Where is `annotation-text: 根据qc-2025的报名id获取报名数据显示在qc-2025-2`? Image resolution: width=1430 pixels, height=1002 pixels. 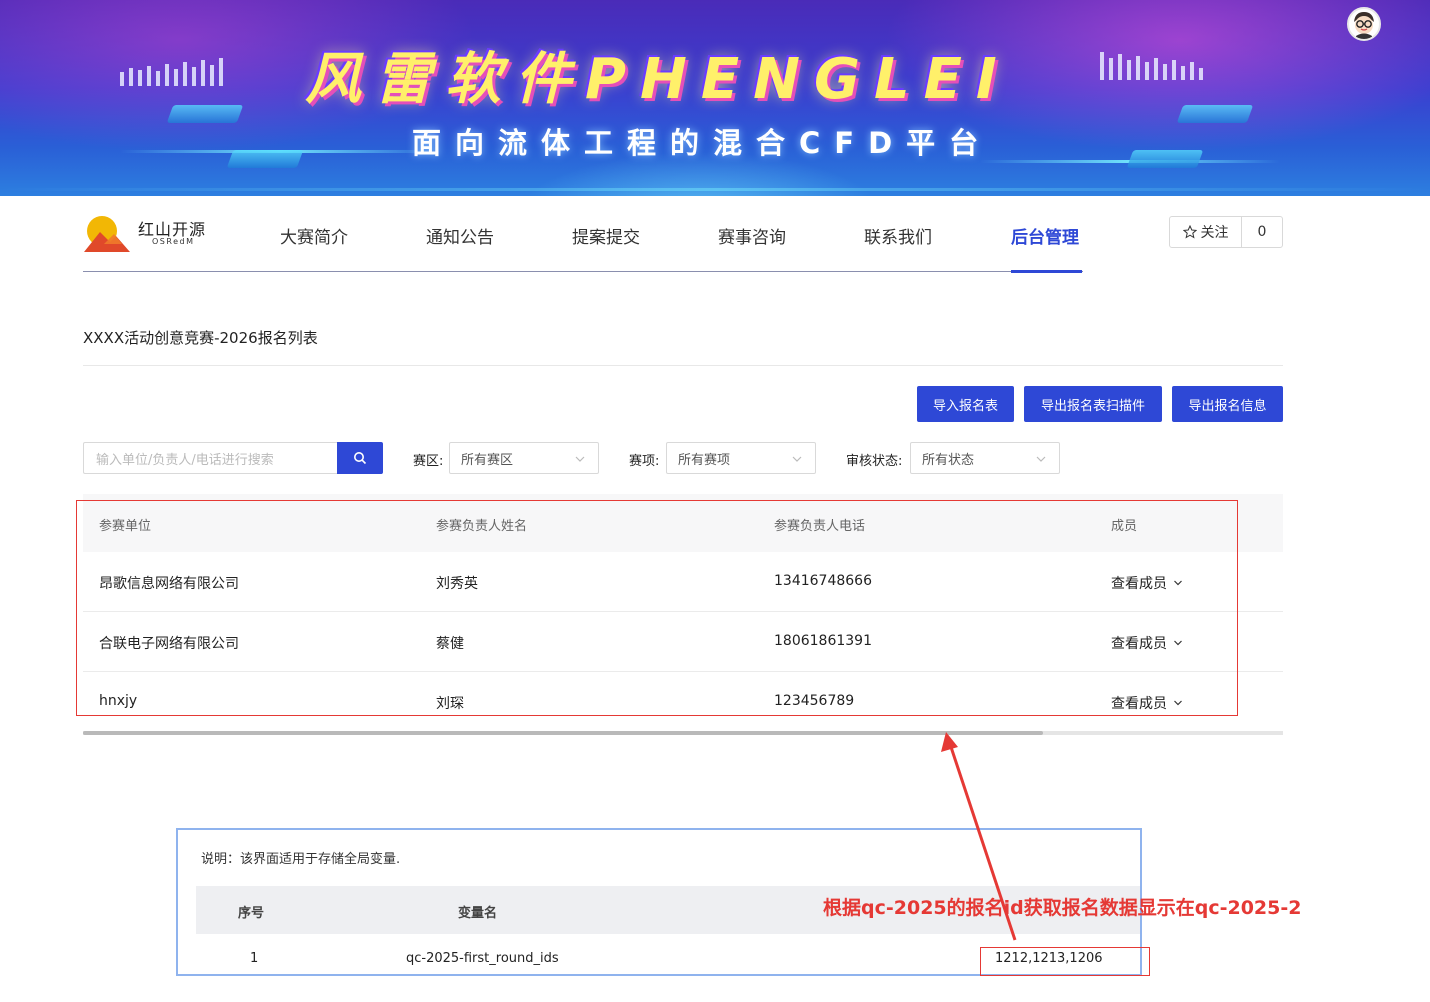
annotation-text: 根据qc-2025的报名id获取报名数据显示在qc-2025-2 is located at coordinates (1062, 908).